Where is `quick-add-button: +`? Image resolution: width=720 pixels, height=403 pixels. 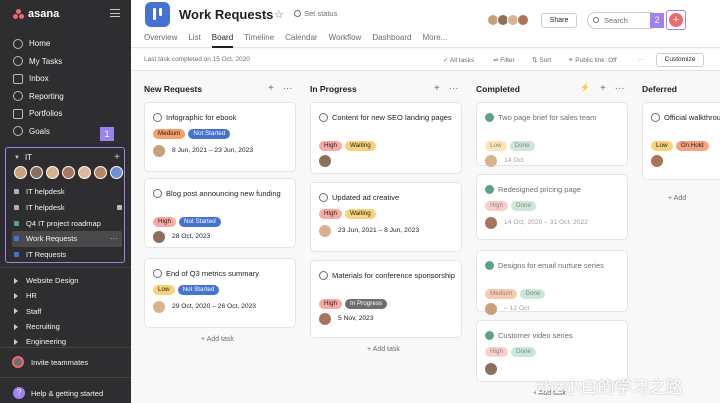 quick-add-button: + is located at coordinates (676, 20).